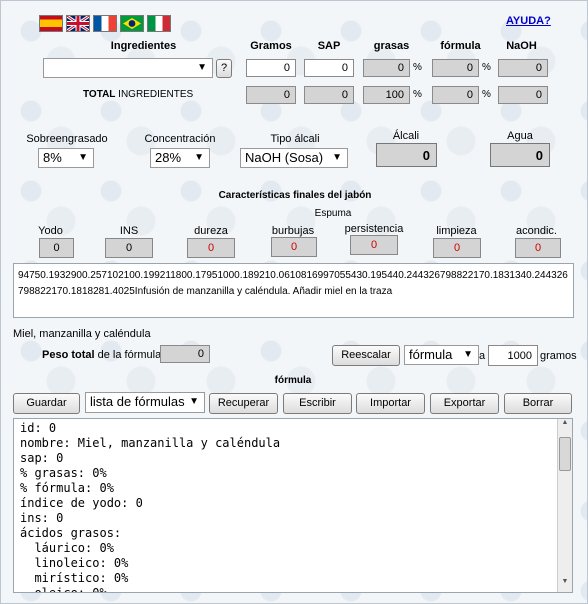 The image size is (588, 604). Describe the element at coordinates (295, 139) in the screenshot. I see `alkali-type-label: Tipo álcali` at that location.